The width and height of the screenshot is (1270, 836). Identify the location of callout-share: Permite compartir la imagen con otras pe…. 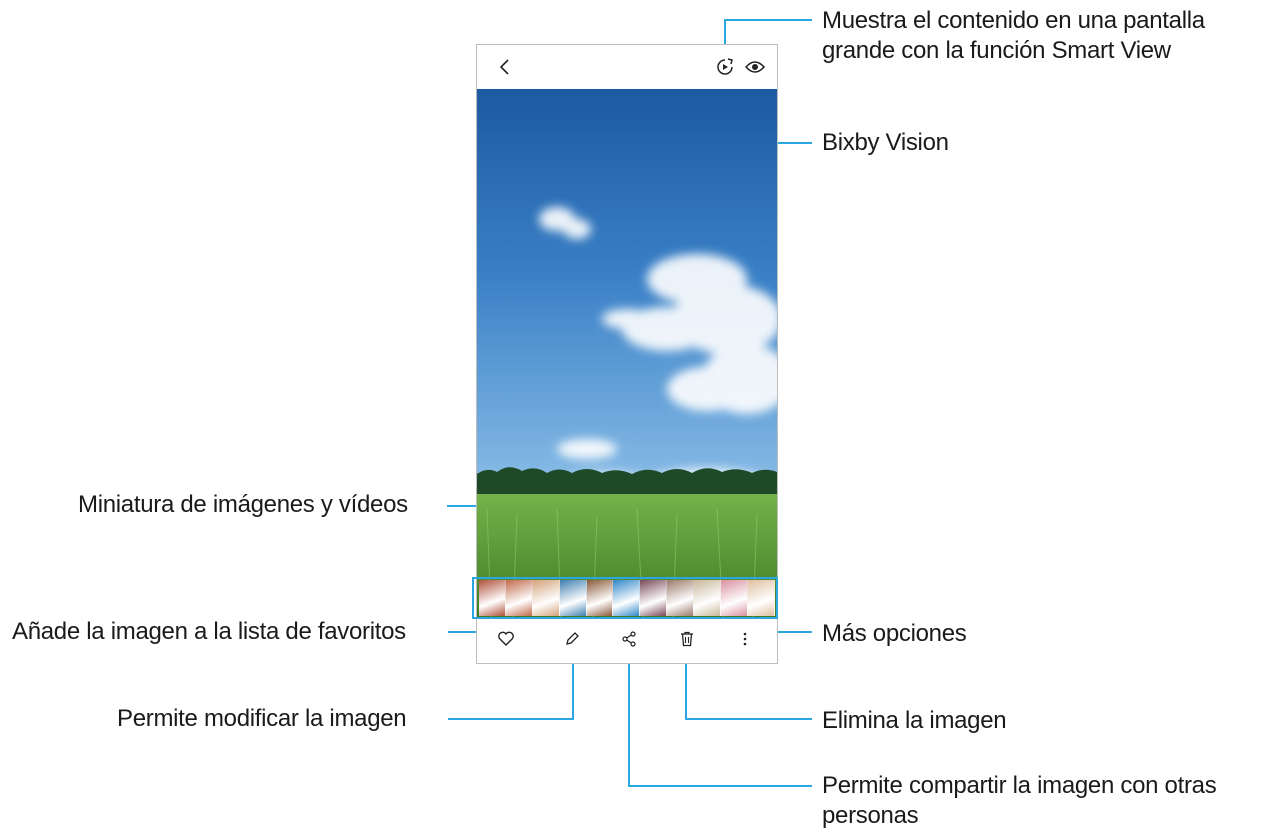
(1019, 801).